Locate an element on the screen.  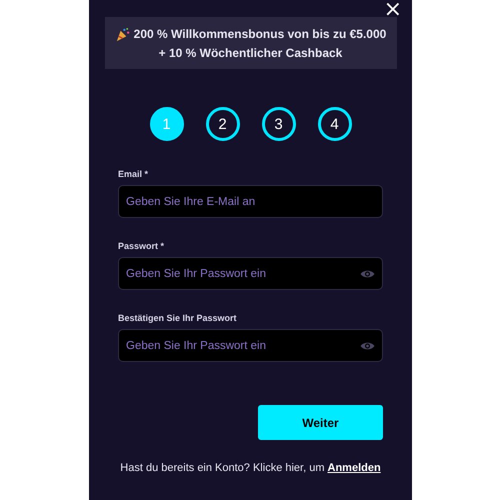
step-indicator: 2 is located at coordinates (223, 124).